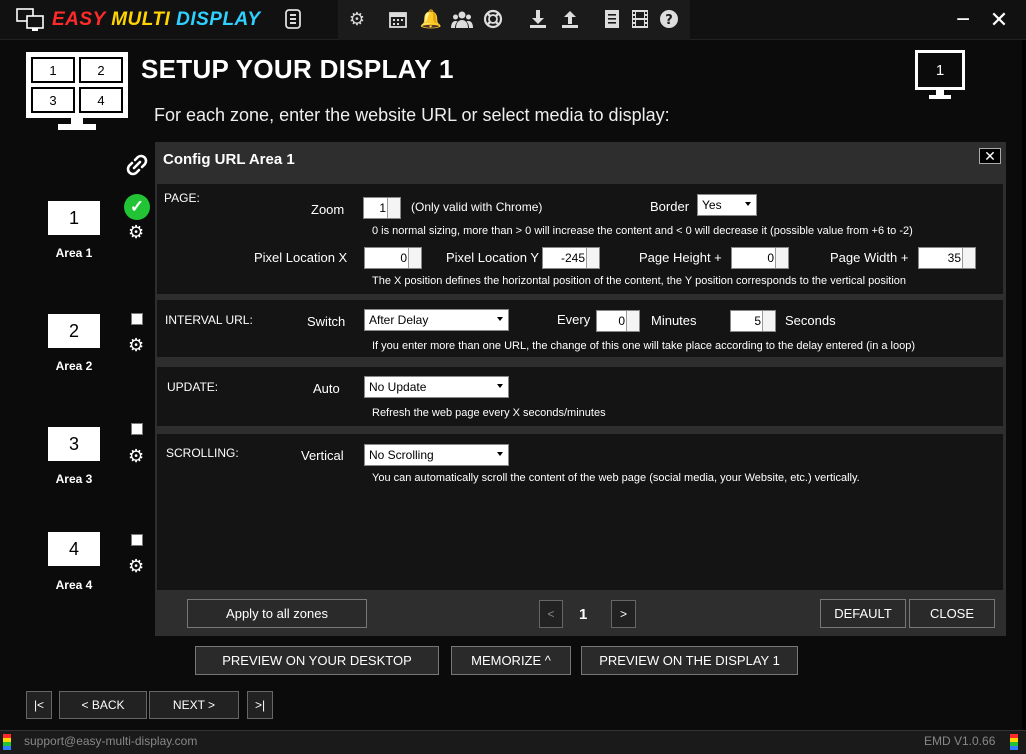  Describe the element at coordinates (229, 159) in the screenshot. I see `config-panel-title: Config URL Area 1` at that location.